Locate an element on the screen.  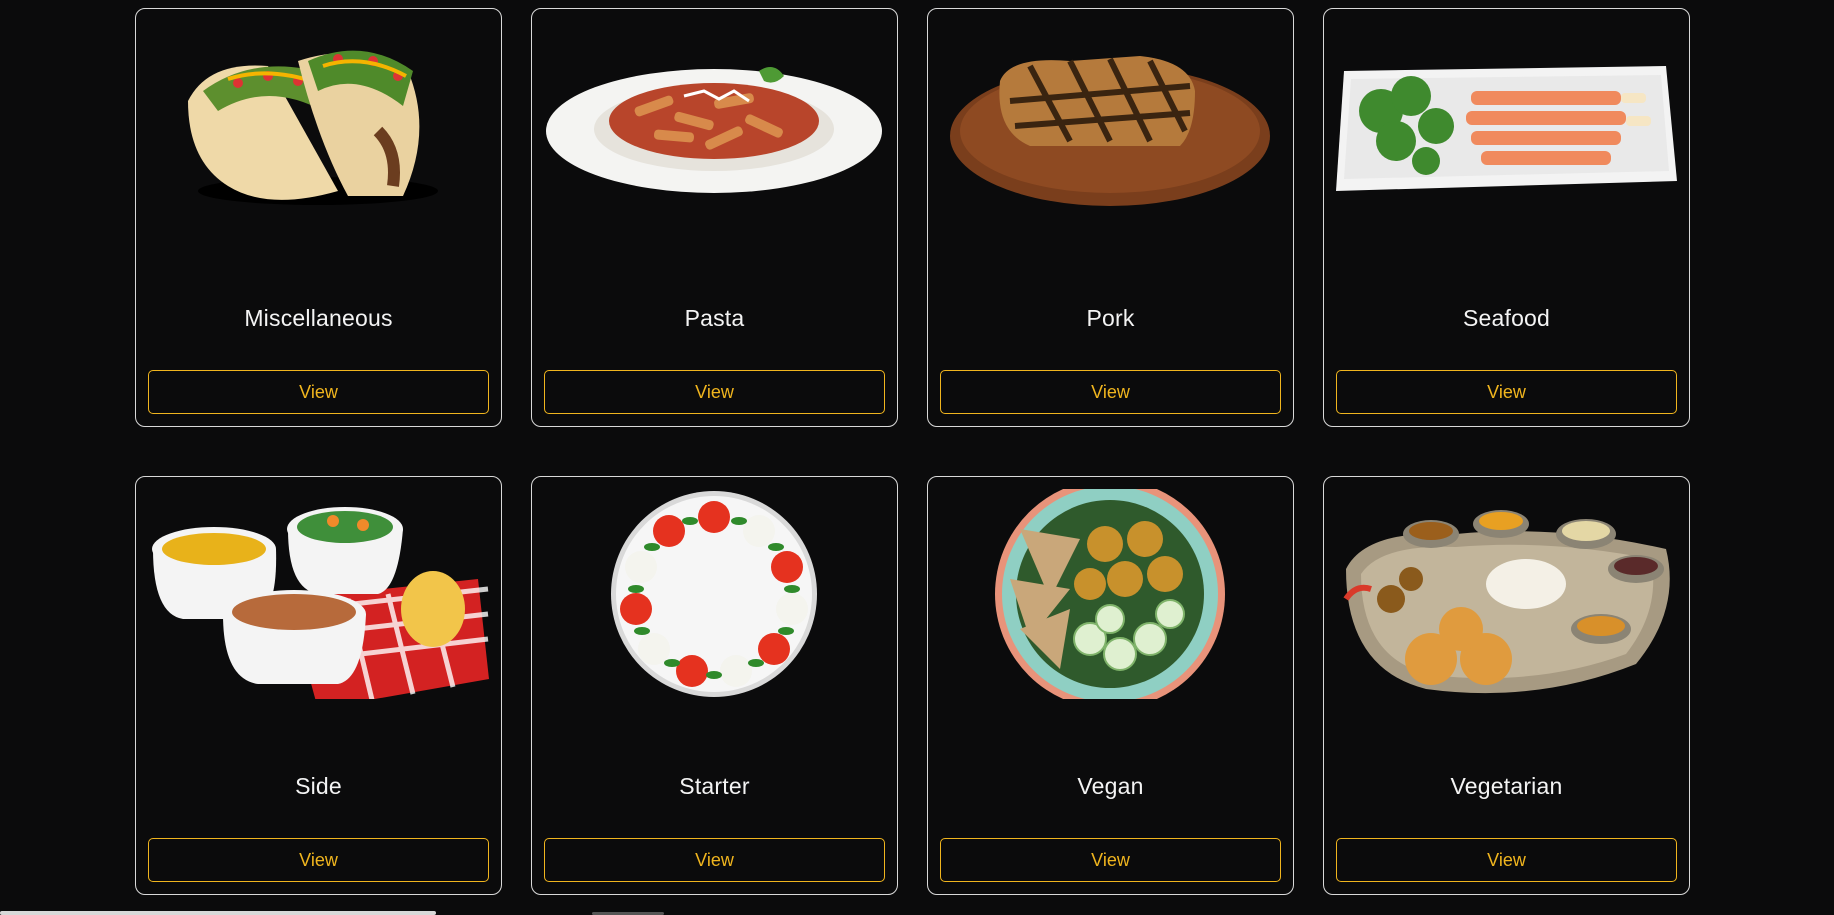
smoked-salmon-plate-image is located at coordinates (1506, 126).